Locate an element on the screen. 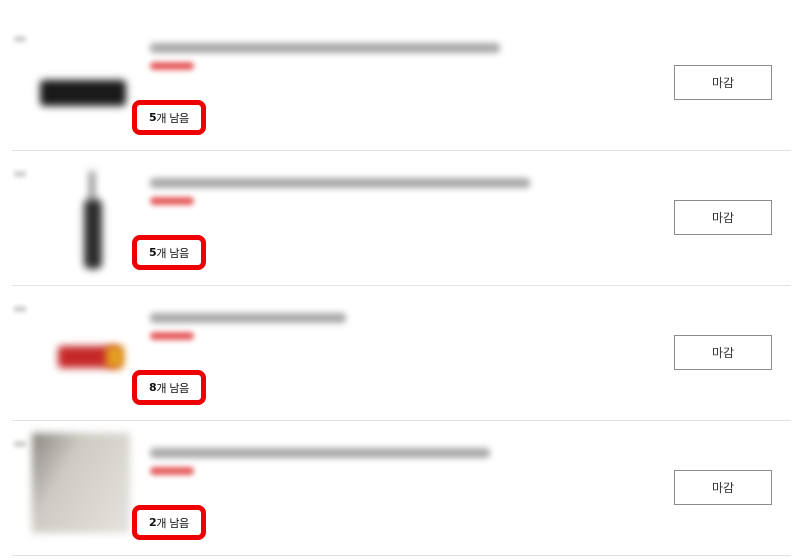 Image resolution: width=800 pixels, height=559 pixels. stock-count: 2 is located at coordinates (152, 522).